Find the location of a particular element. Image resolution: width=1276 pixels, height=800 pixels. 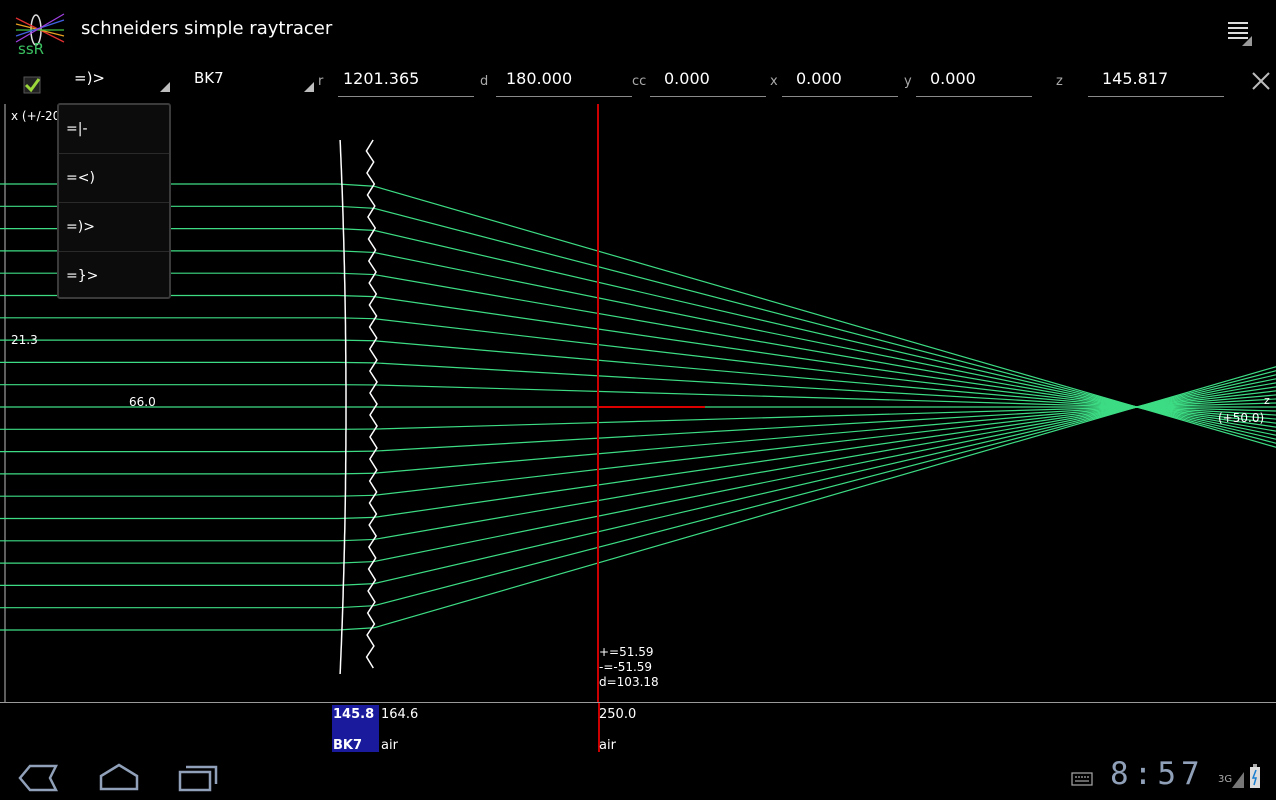

z-axis-letter: z is located at coordinates (1267, 400).